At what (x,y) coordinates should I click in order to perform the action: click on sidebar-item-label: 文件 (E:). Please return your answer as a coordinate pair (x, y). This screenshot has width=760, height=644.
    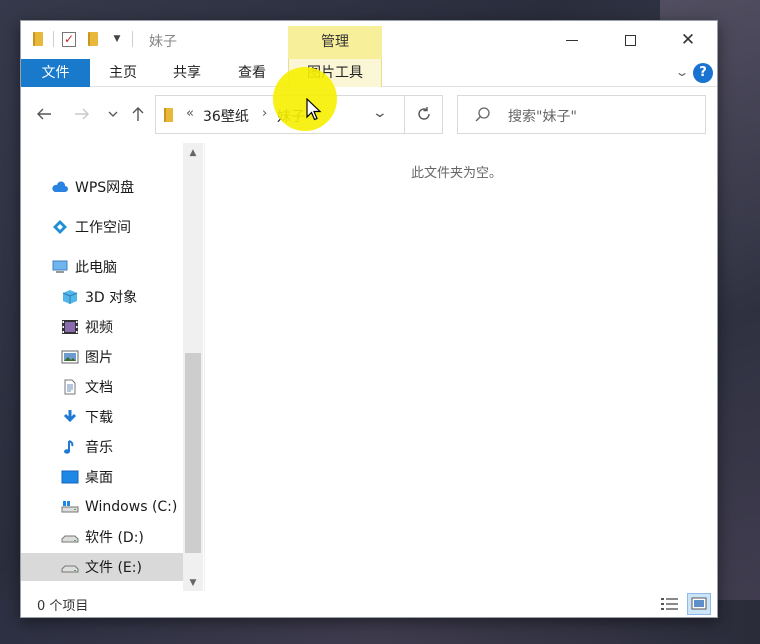
    Looking at the image, I should click on (113, 568).